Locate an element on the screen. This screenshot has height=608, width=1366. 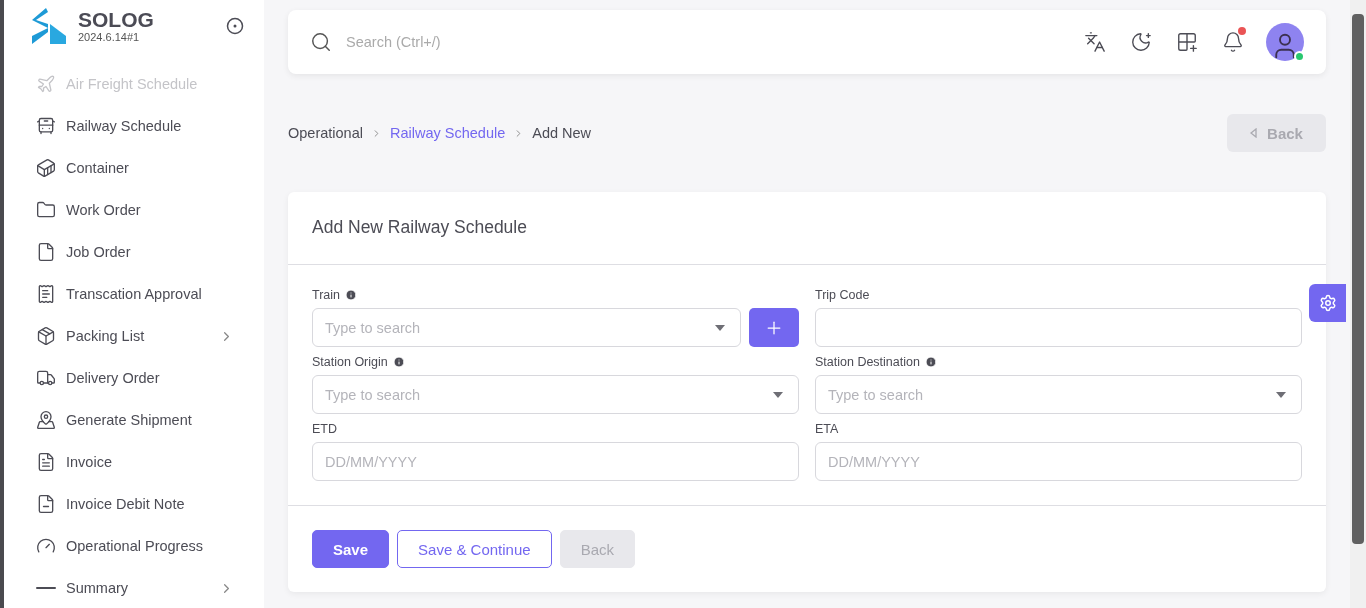
receipt-icon is located at coordinates (46, 294).